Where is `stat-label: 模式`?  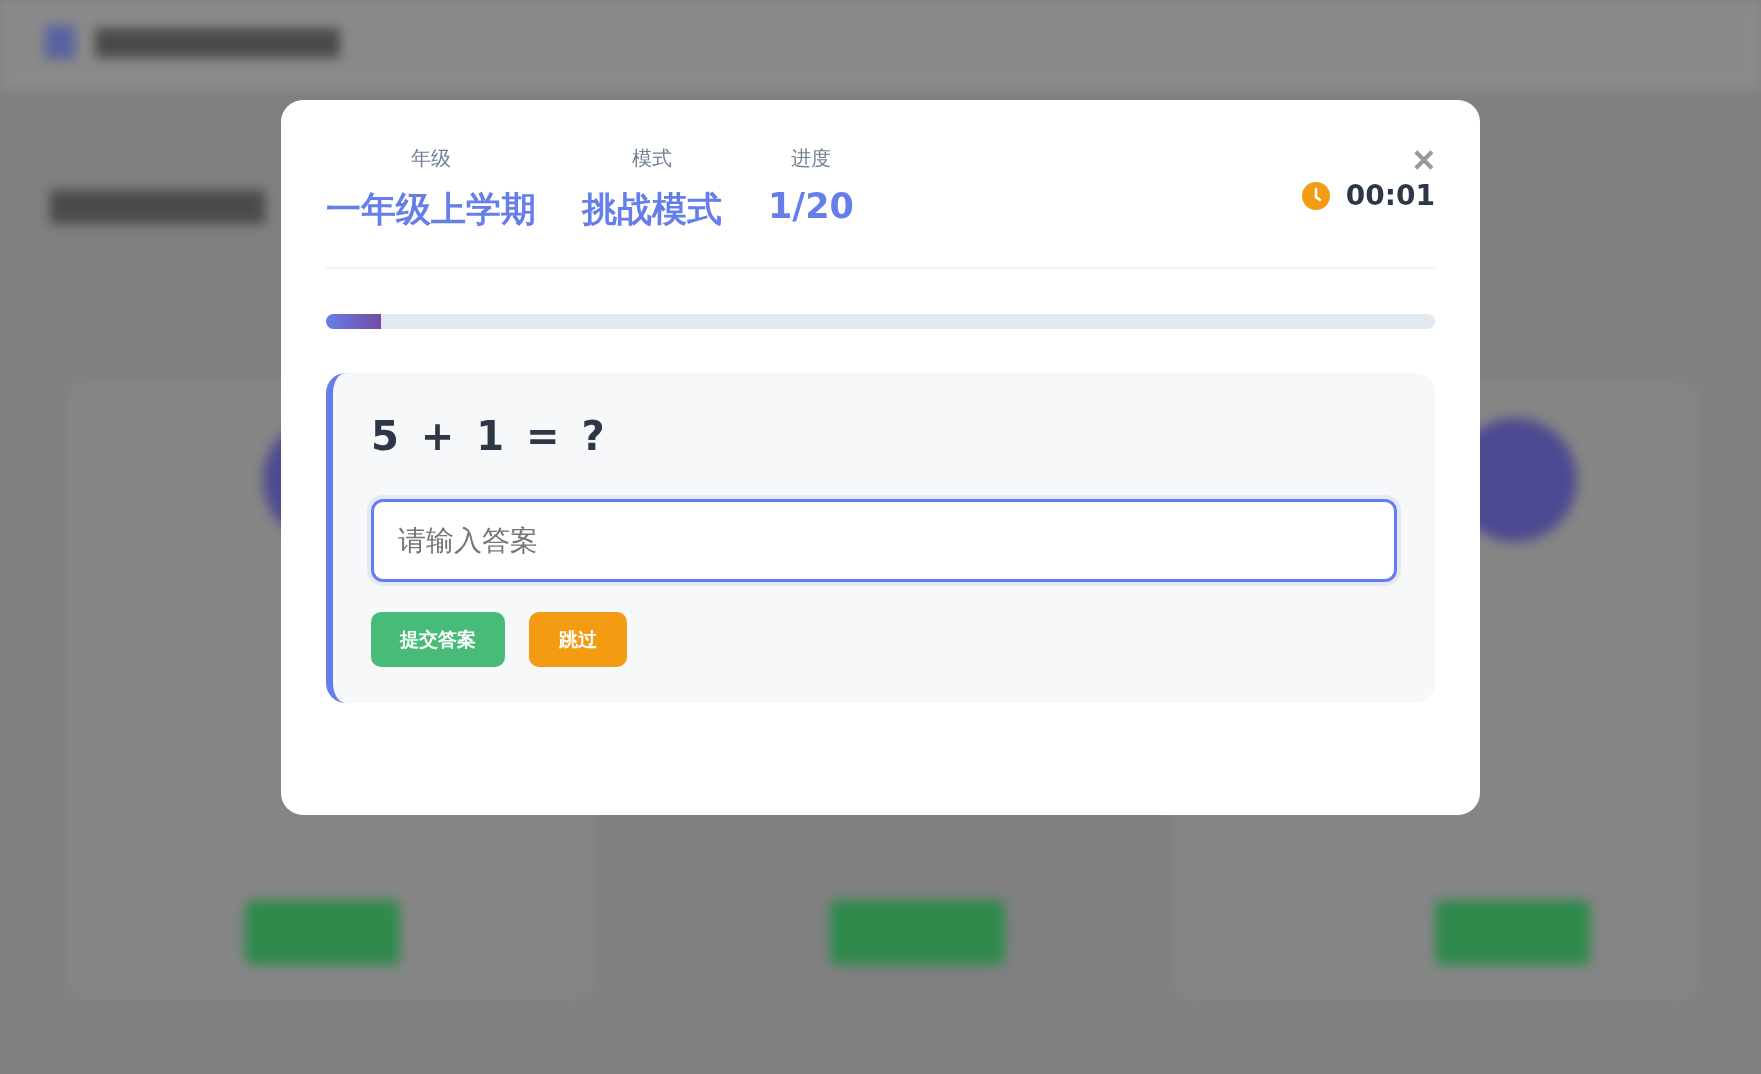
stat-label: 模式 is located at coordinates (652, 158).